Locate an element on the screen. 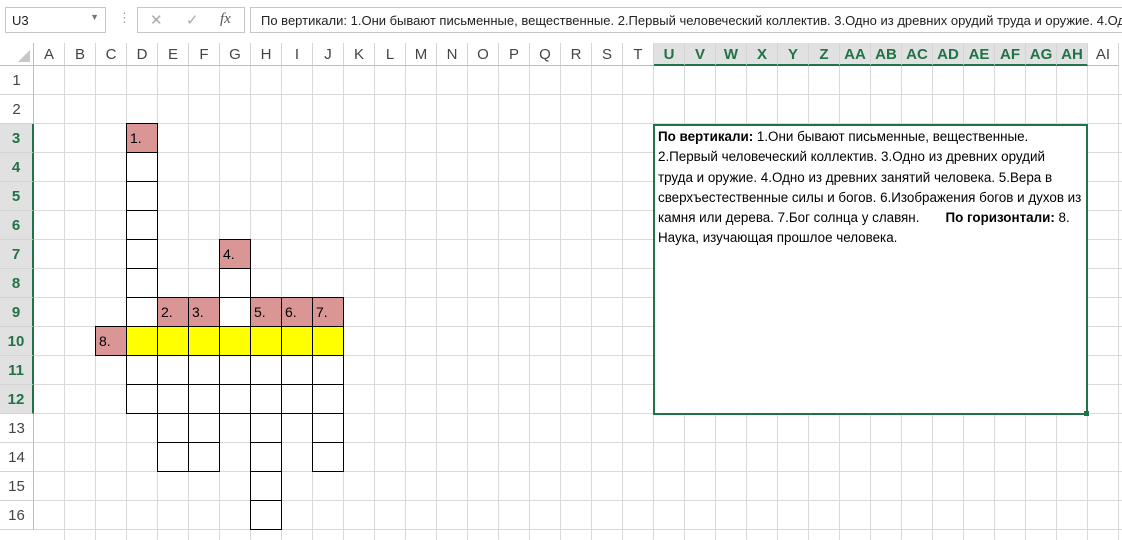 This screenshot has width=1122, height=540. column-header-I: I is located at coordinates (297, 54).